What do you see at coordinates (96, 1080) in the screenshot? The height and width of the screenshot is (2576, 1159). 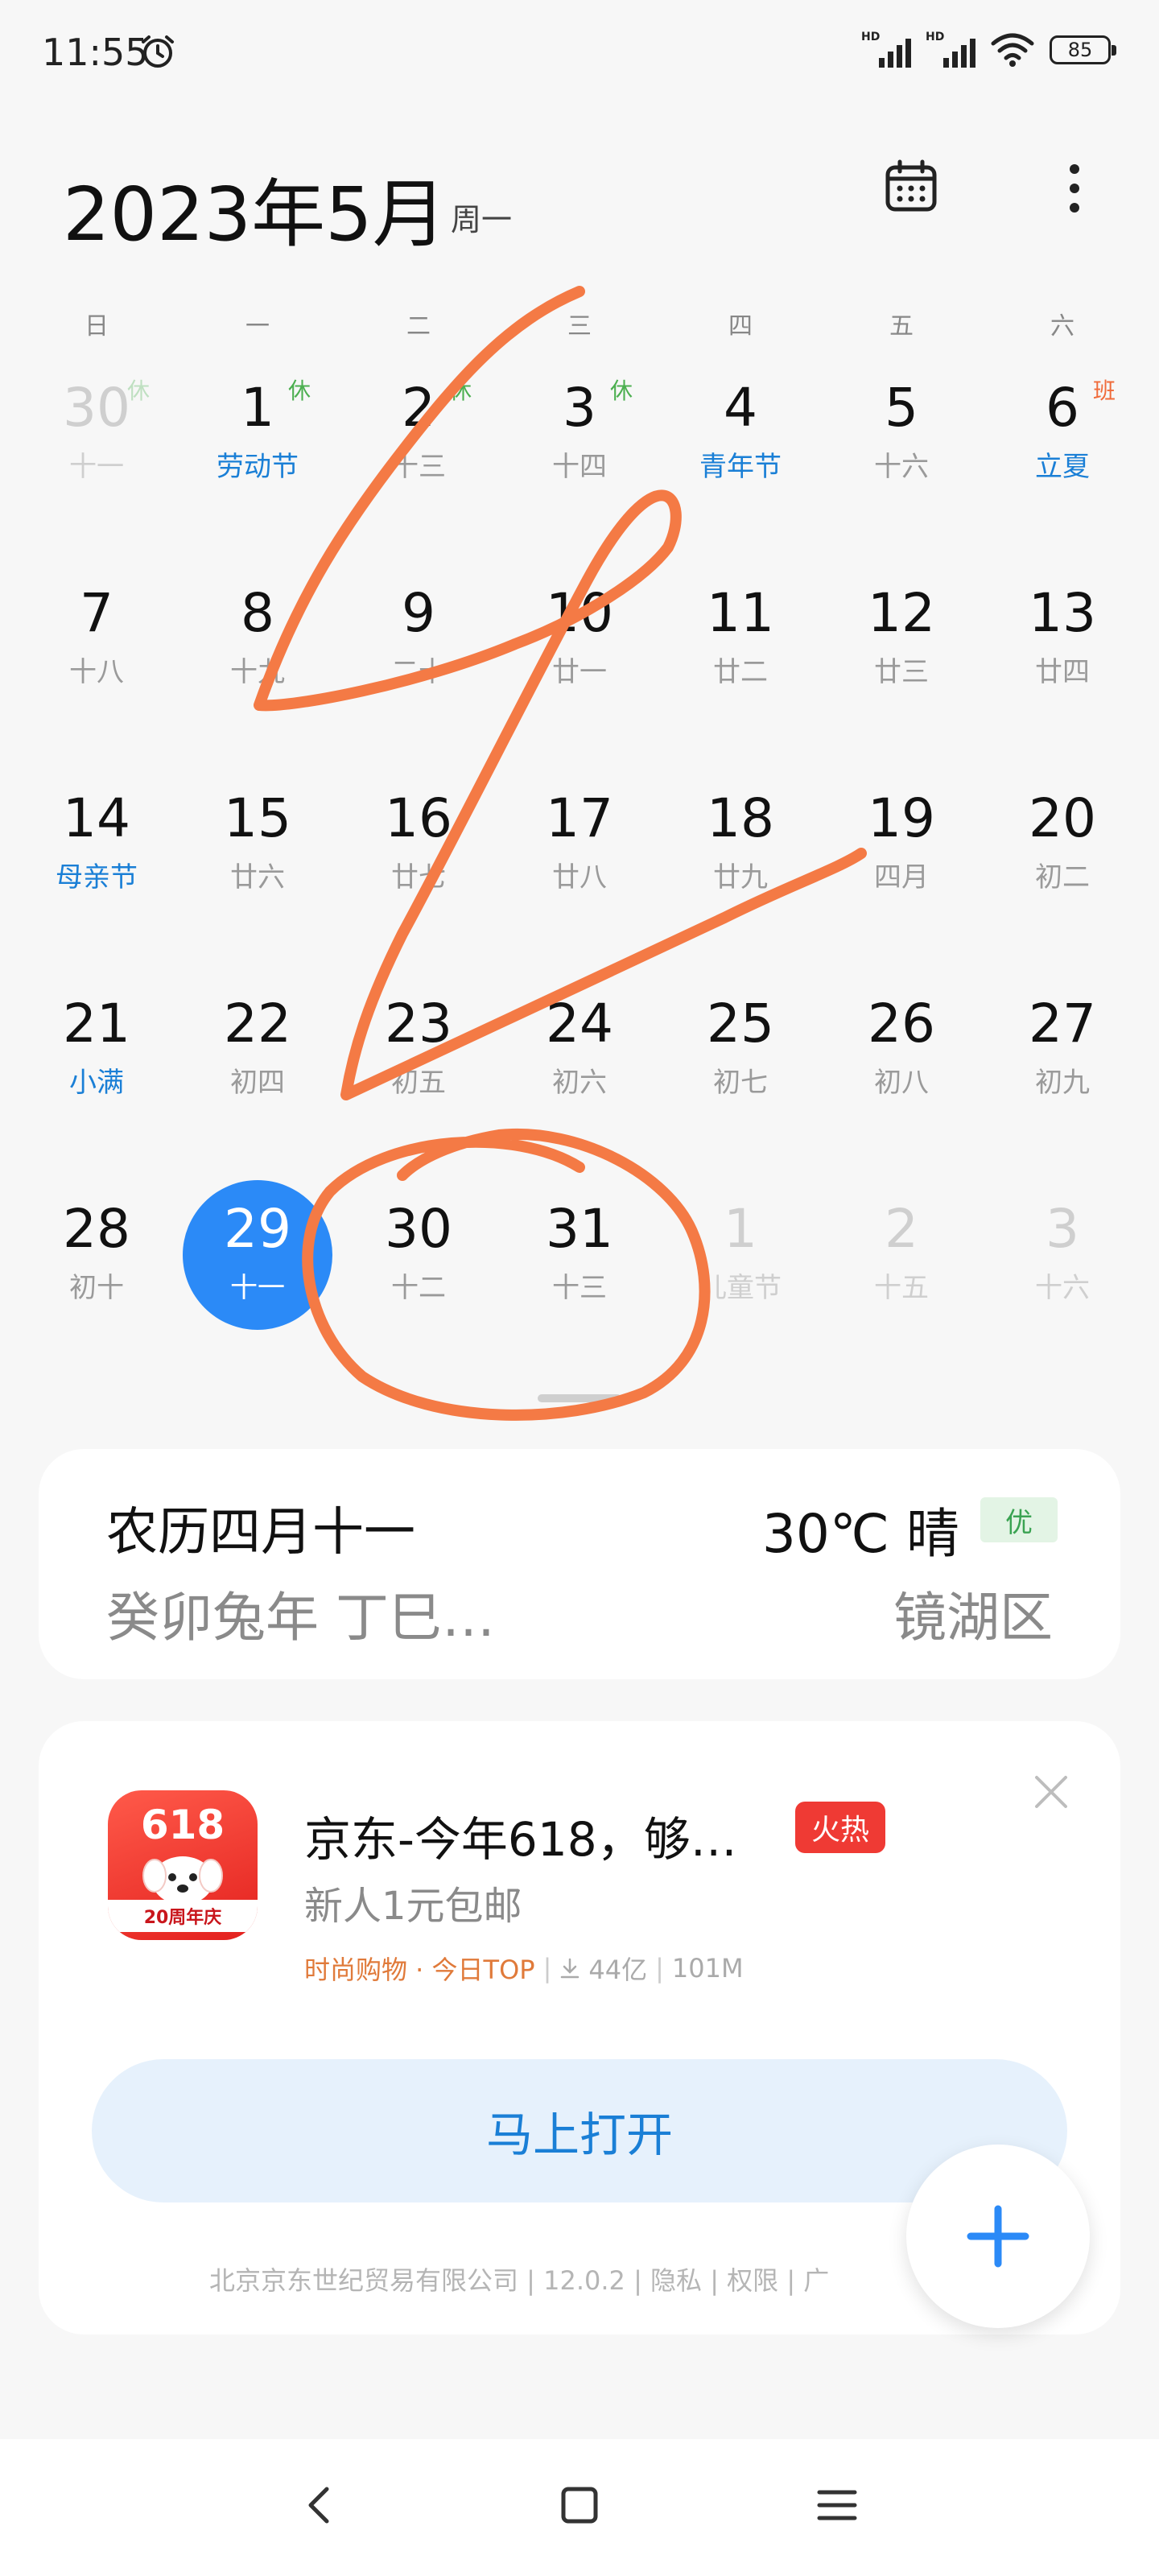 I see `day-cell: 21 小满` at bounding box center [96, 1080].